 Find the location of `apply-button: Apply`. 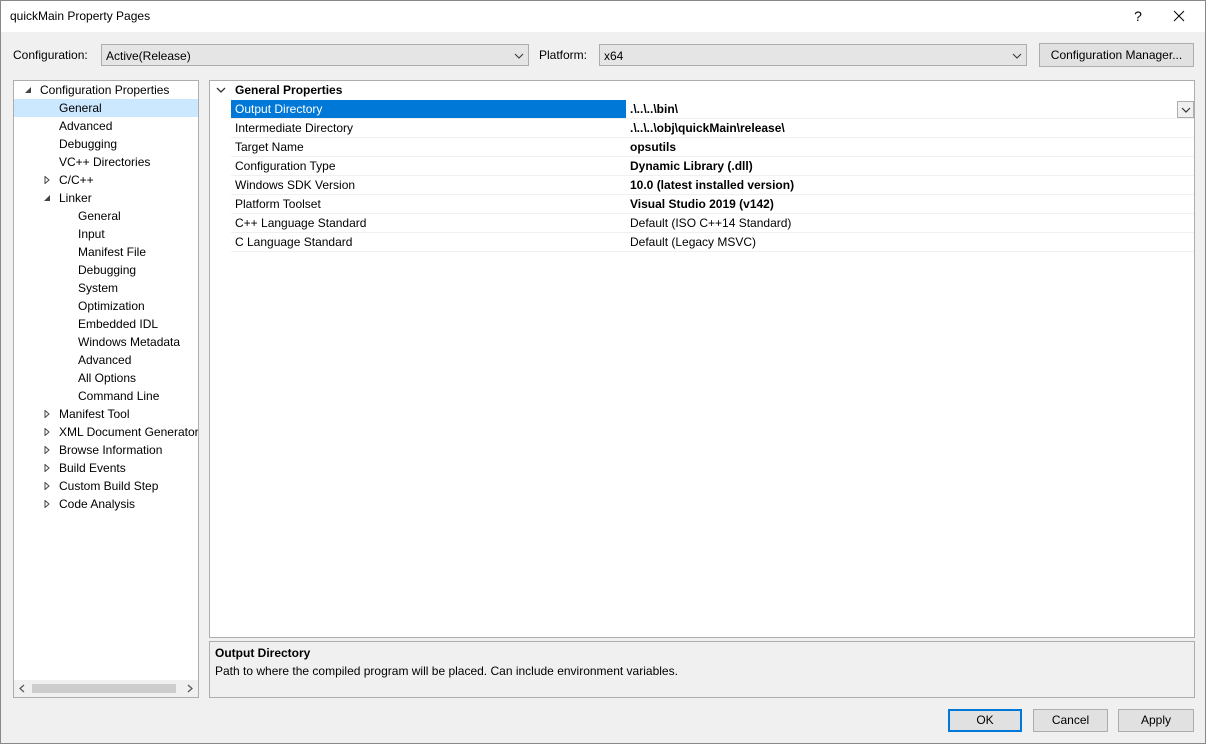

apply-button: Apply is located at coordinates (1156, 720).